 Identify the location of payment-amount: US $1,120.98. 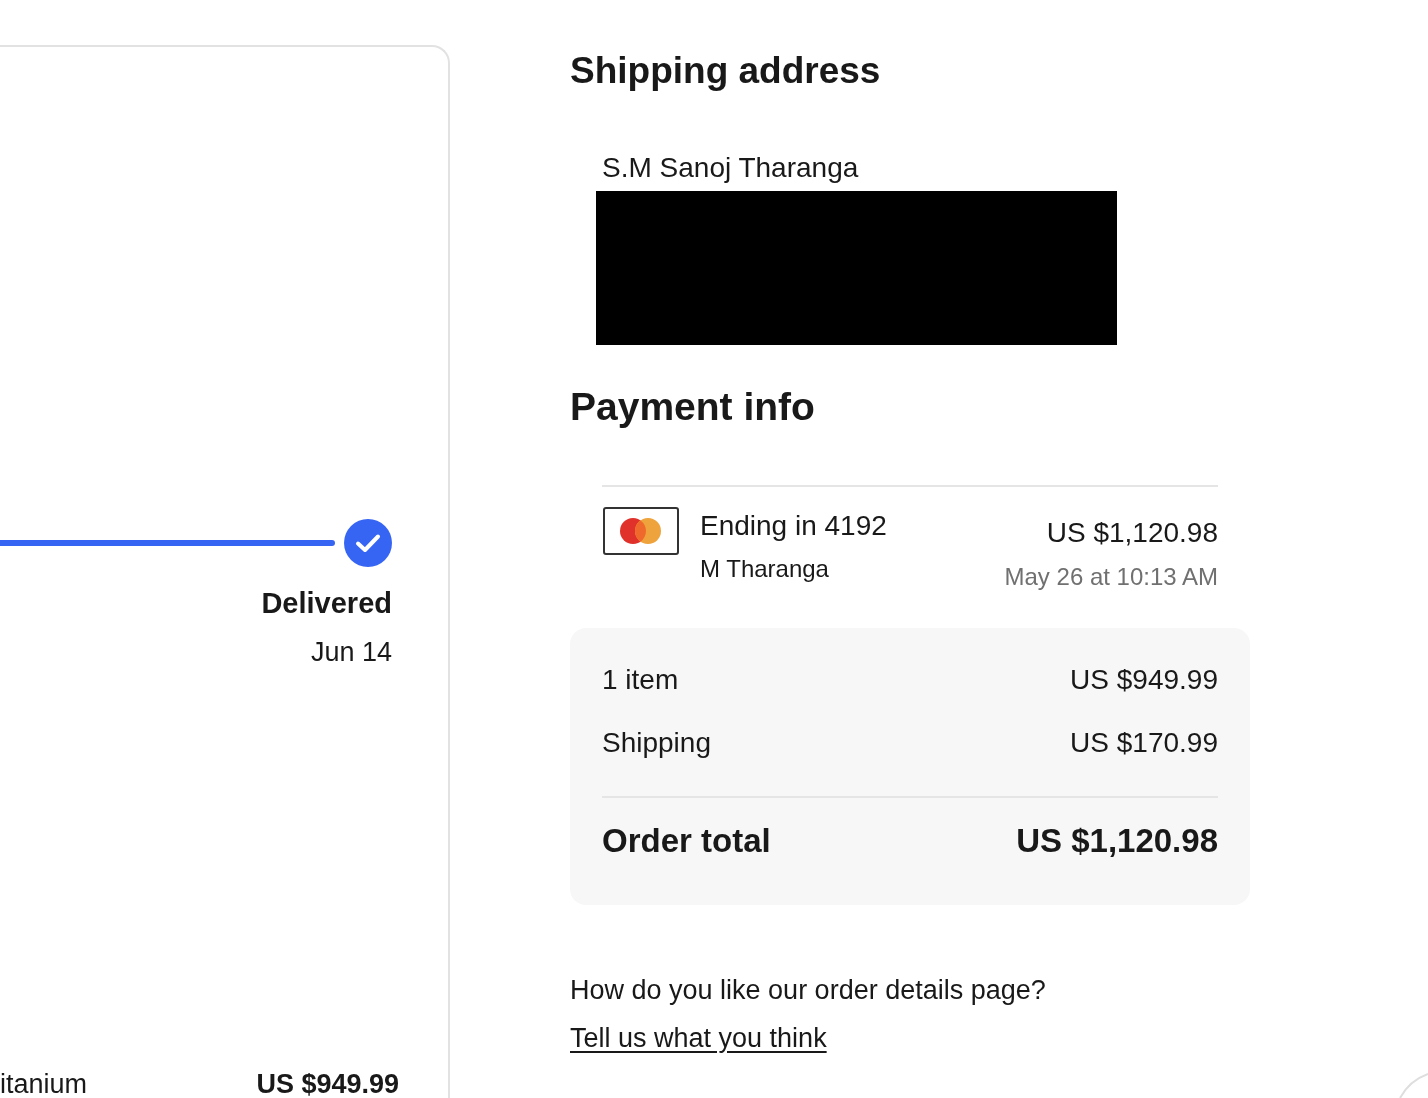
(1132, 533).